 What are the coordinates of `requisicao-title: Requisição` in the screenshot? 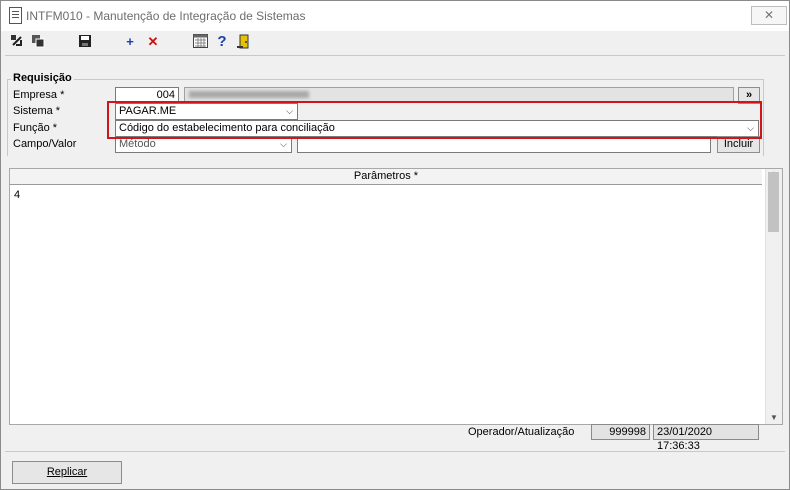 It's located at (42, 78).